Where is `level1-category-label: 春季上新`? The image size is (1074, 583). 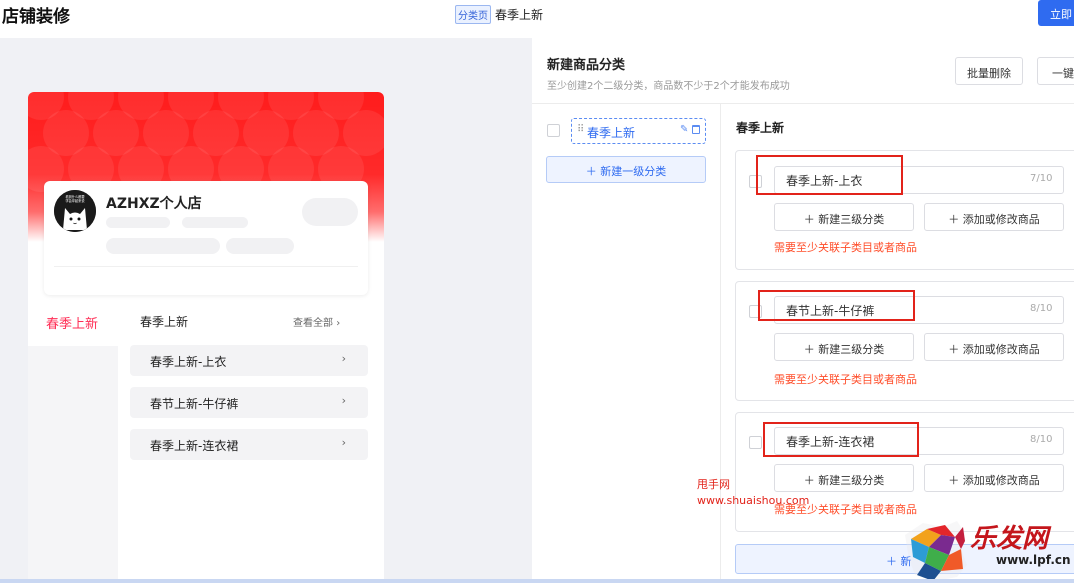 level1-category-label: 春季上新 is located at coordinates (611, 132).